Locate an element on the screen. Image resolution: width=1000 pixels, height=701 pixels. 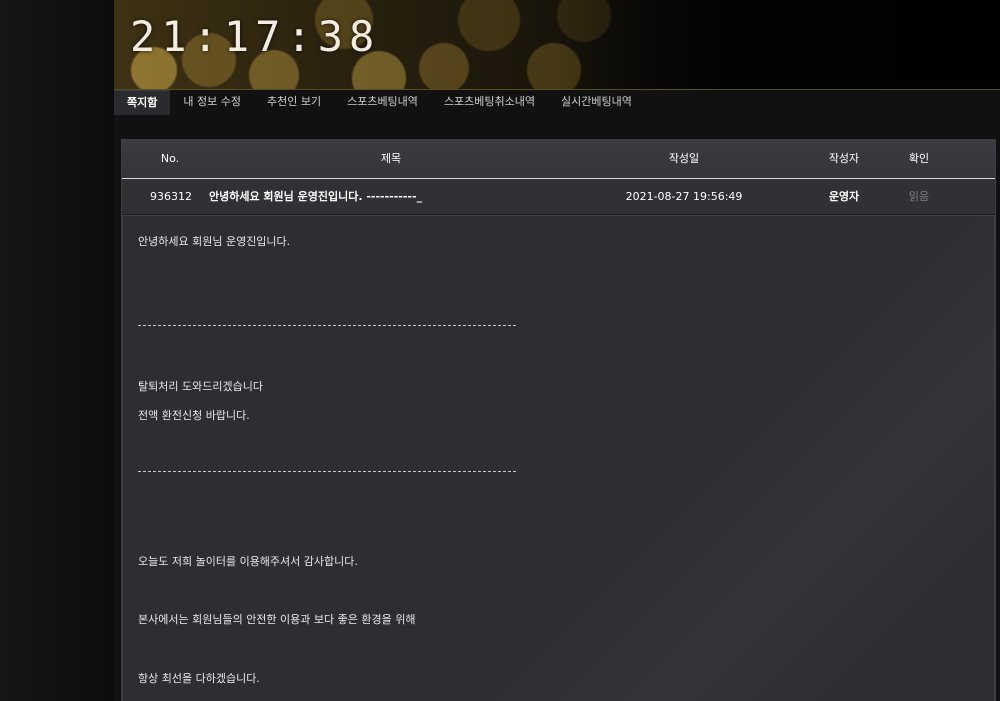
message-line: 항상 최선을 다하겠습니다. is located at coordinates (199, 678).